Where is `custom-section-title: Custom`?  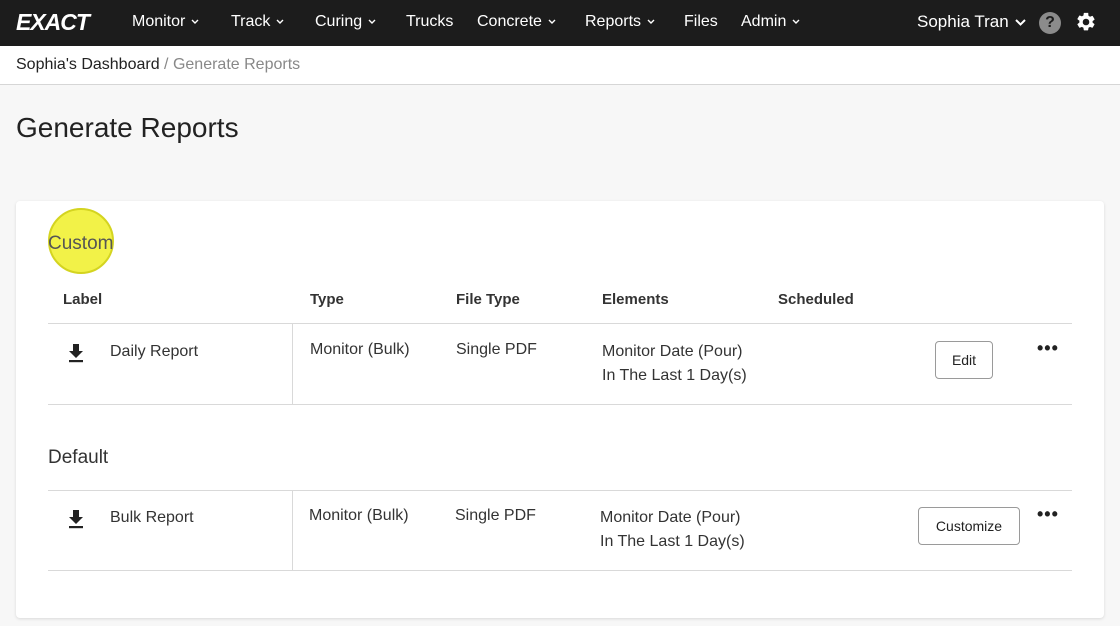
custom-section-title: Custom is located at coordinates (81, 243).